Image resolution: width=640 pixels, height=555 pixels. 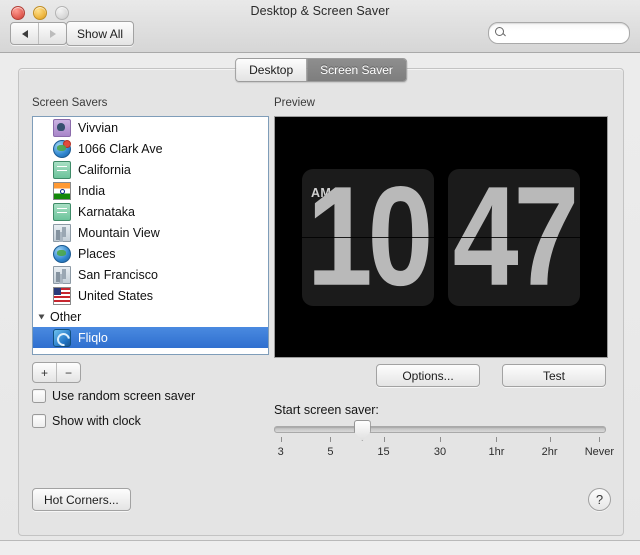 I want to click on slider-tick-label: 2hr, so click(x=549, y=452).